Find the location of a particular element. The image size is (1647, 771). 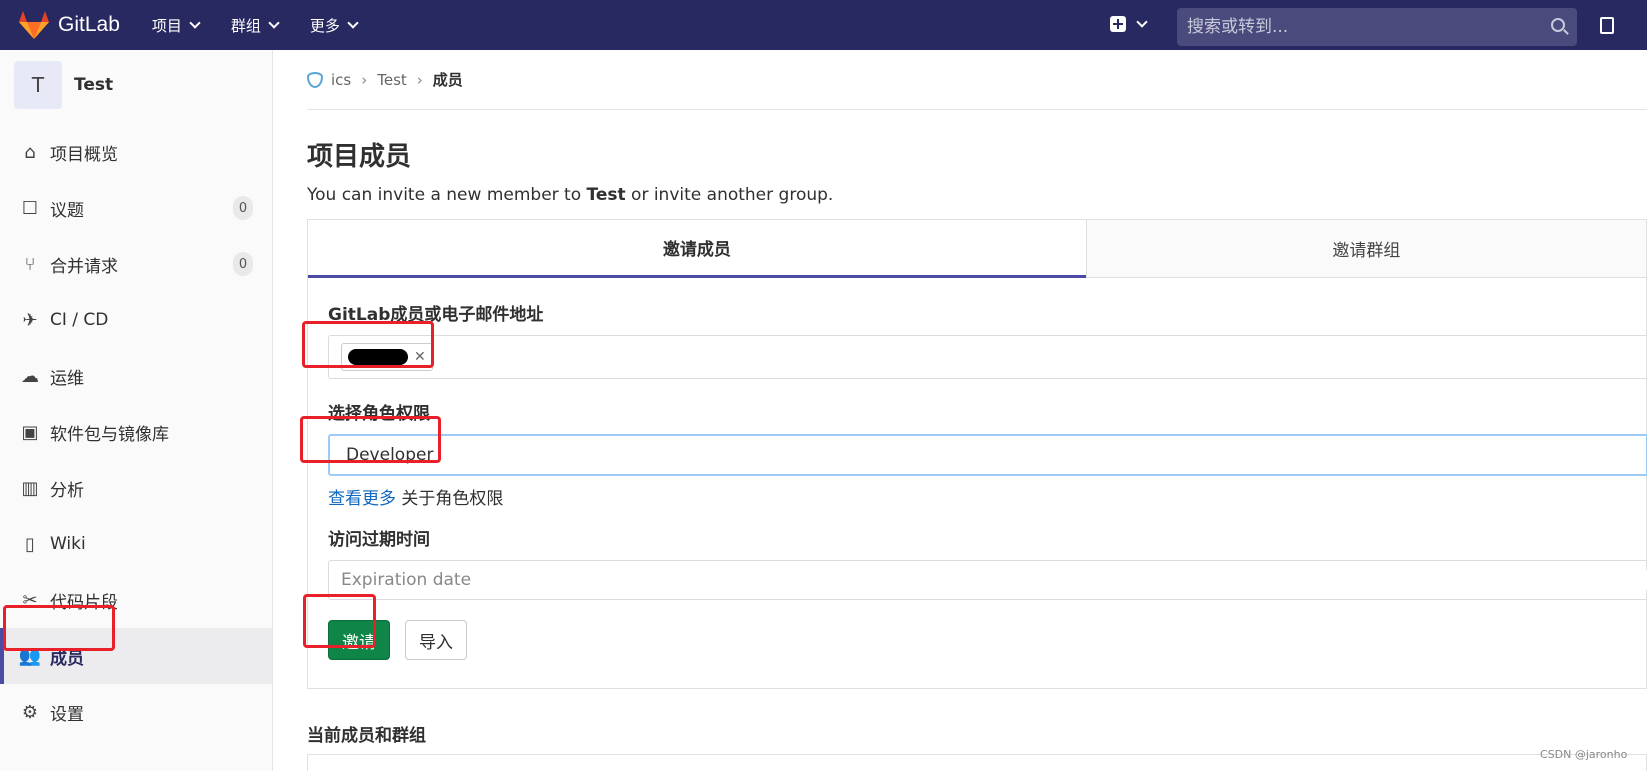

home-icon: ⌂ is located at coordinates (30, 152).